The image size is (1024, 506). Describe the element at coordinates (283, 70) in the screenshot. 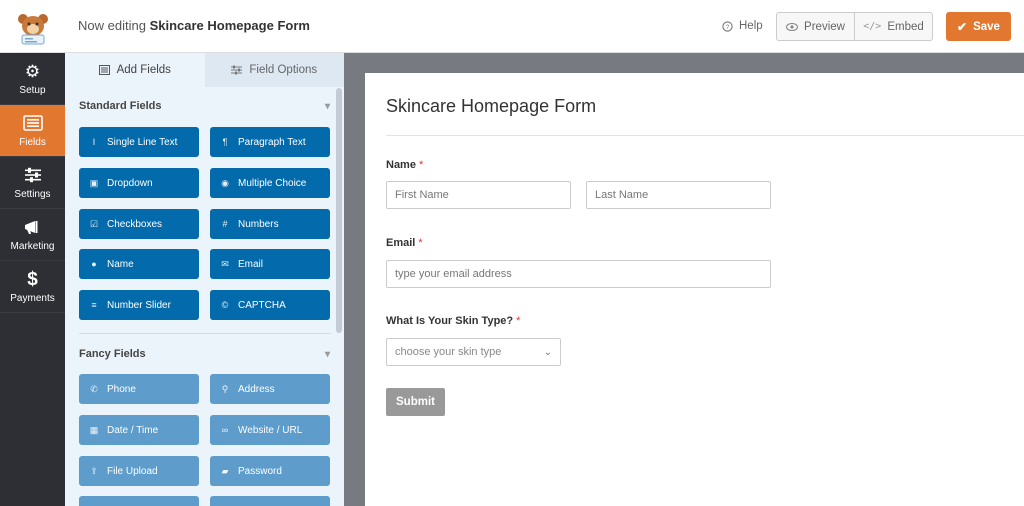

I see `tab-label: Field Options` at that location.